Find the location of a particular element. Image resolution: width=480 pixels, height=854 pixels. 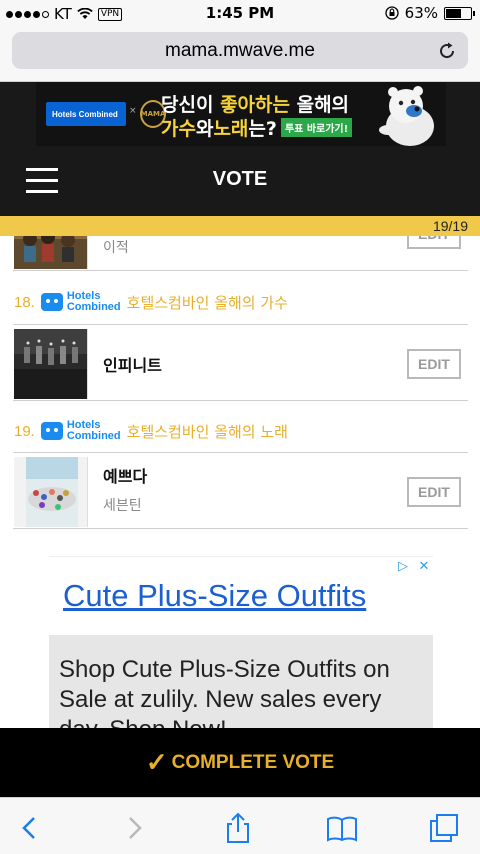

category-number: 18. is located at coordinates (24, 302).